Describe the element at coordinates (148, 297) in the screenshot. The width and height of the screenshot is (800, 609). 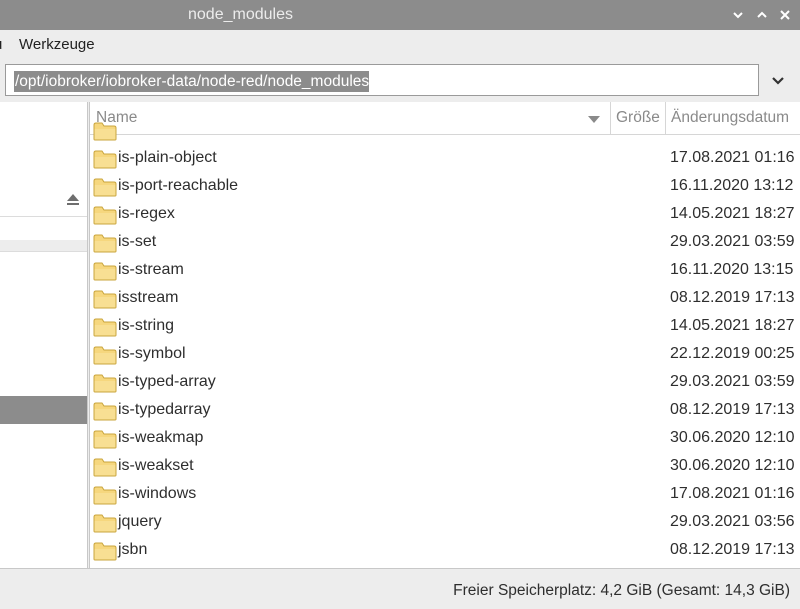
I see `file-name: isstream` at that location.